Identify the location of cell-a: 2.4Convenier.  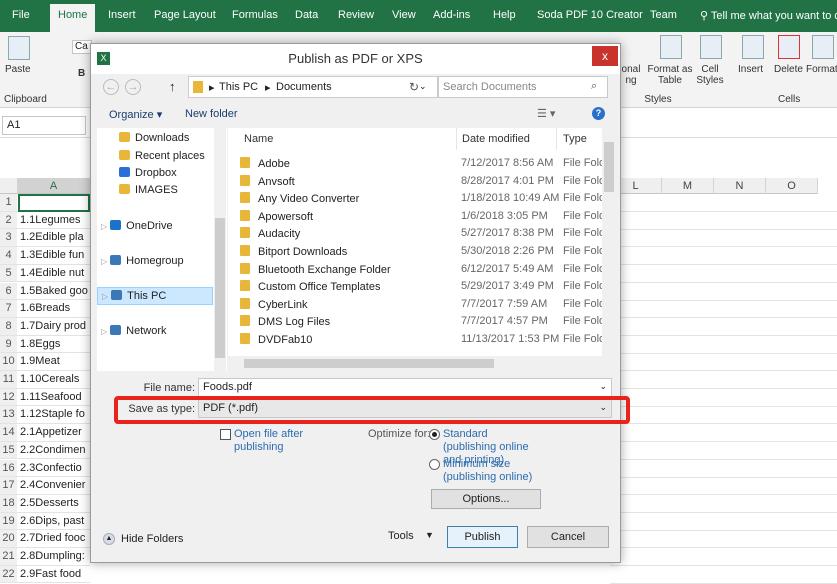
(54, 485).